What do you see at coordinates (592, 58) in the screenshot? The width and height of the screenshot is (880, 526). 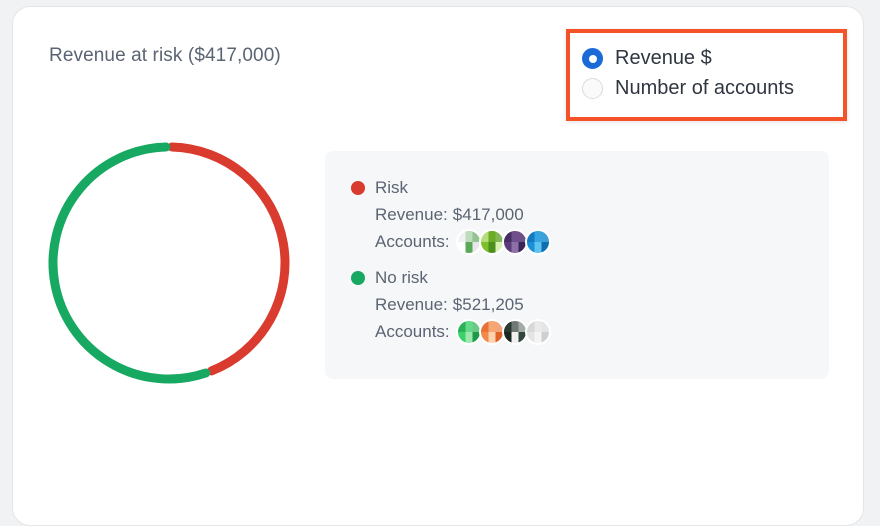 I see `radio-revenue-icon` at bounding box center [592, 58].